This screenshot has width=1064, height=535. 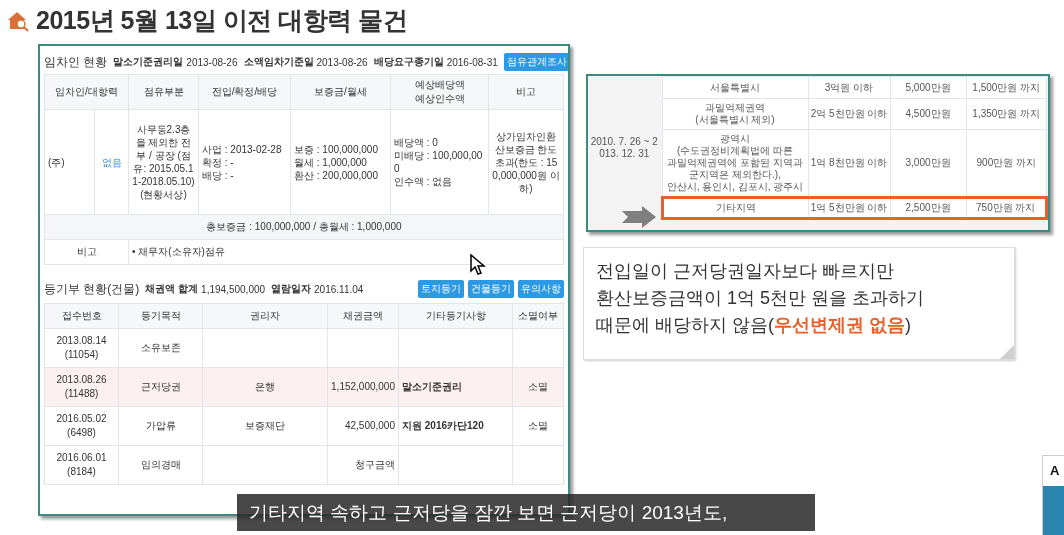 What do you see at coordinates (1006, 208) in the screenshot?
I see `table-cell: 750만원 까지` at bounding box center [1006, 208].